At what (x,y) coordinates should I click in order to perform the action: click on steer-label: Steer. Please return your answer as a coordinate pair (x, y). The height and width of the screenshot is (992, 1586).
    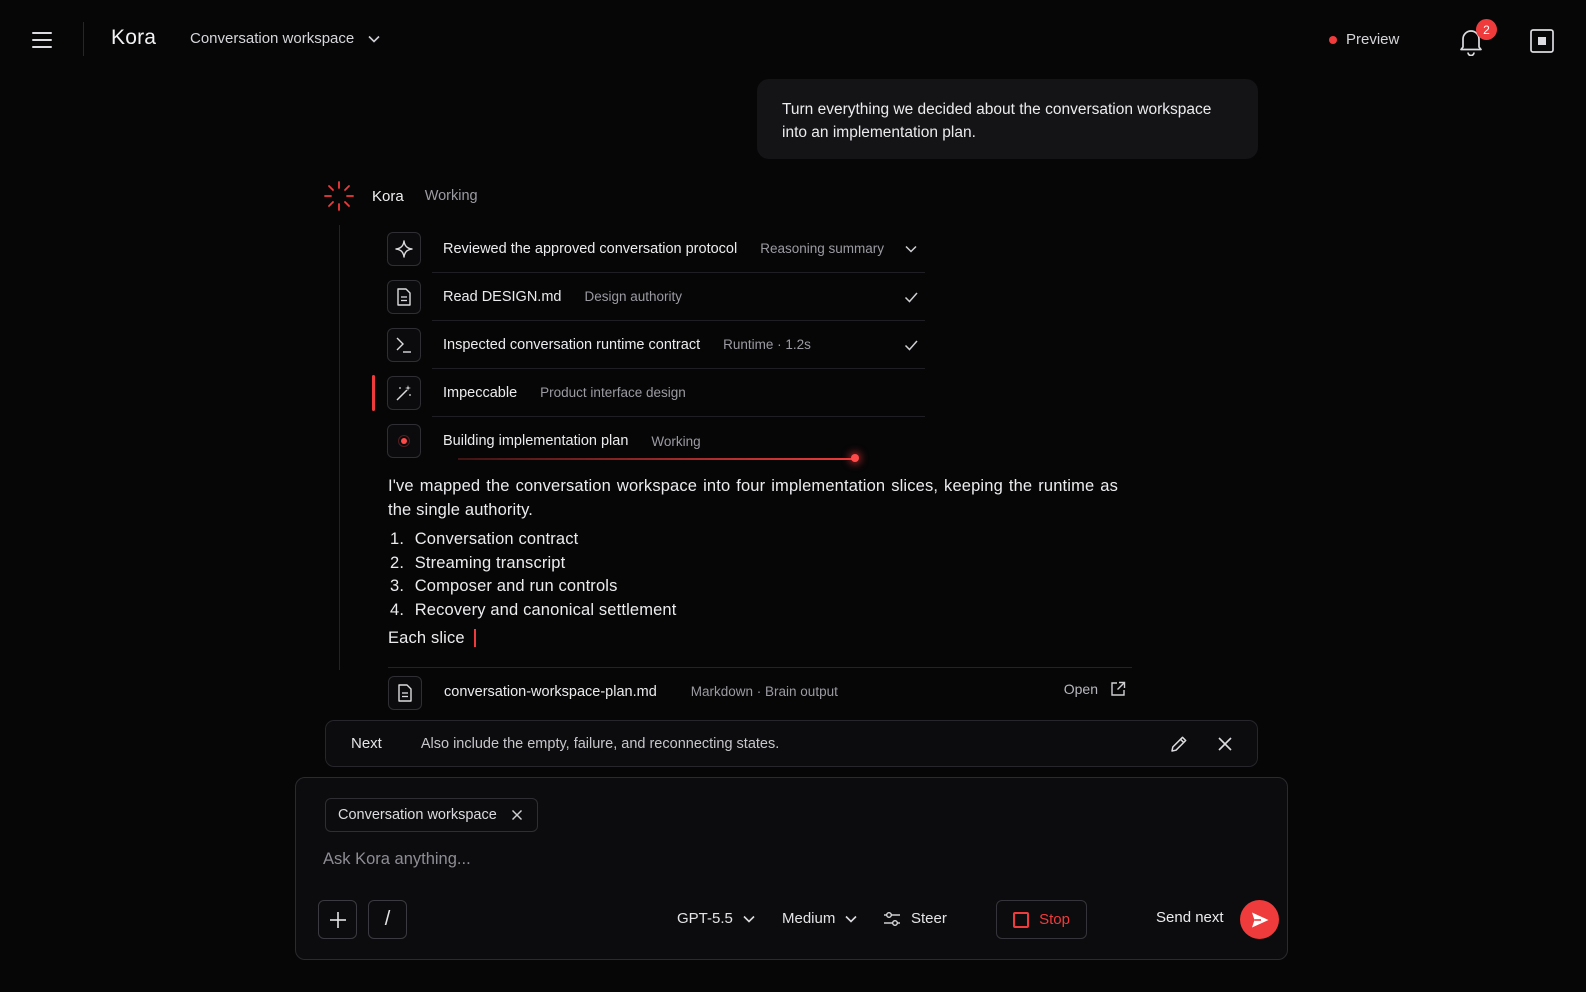
    Looking at the image, I should click on (929, 918).